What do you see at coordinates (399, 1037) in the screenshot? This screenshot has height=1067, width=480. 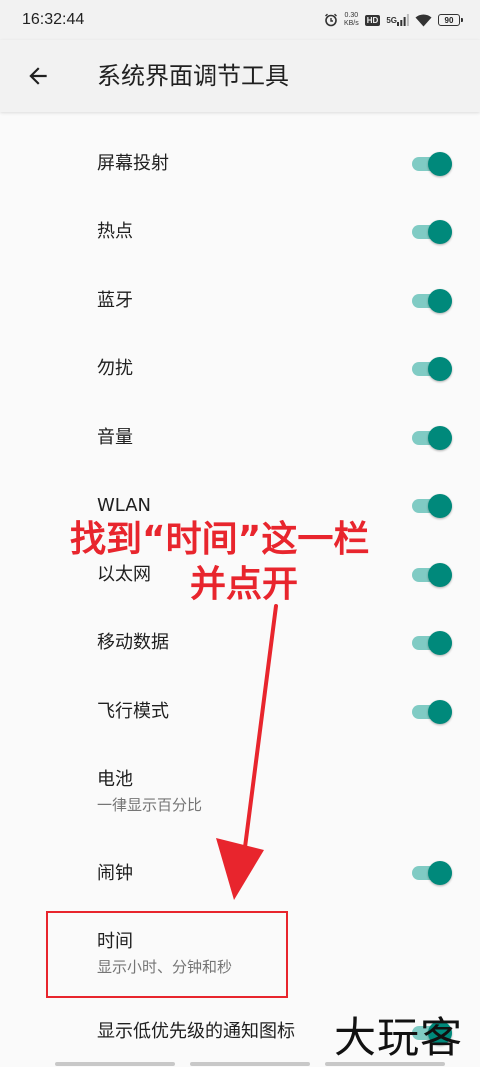 I see `watermark-logo: 大玩客` at bounding box center [399, 1037].